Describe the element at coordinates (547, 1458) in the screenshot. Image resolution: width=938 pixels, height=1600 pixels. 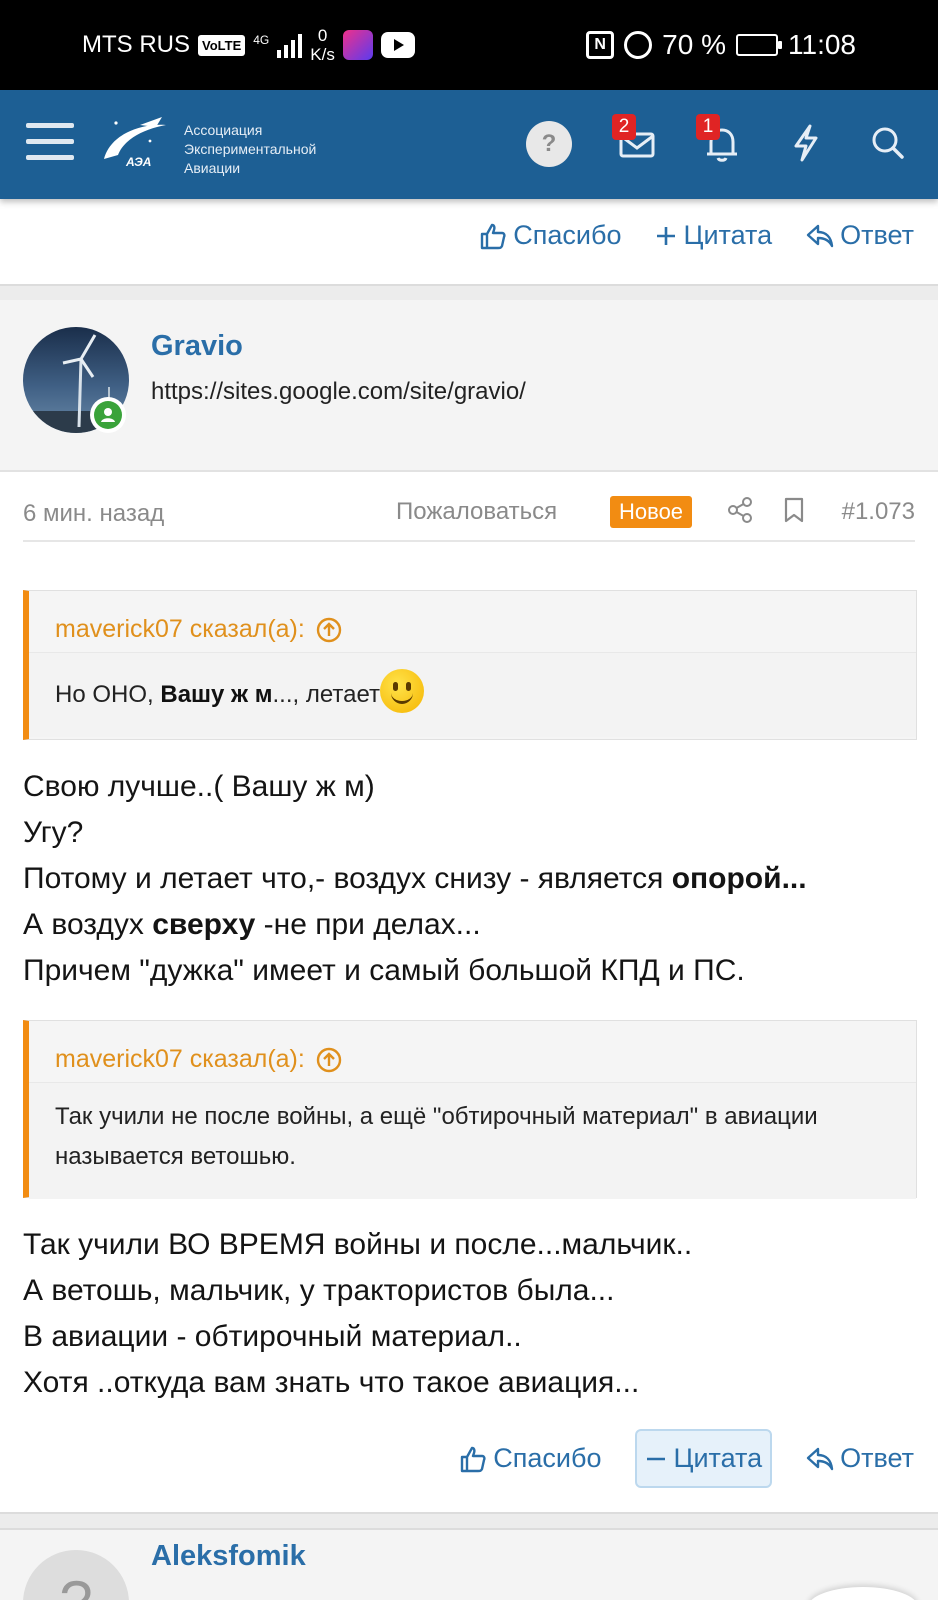
I see `like-label: Спасибо` at that location.